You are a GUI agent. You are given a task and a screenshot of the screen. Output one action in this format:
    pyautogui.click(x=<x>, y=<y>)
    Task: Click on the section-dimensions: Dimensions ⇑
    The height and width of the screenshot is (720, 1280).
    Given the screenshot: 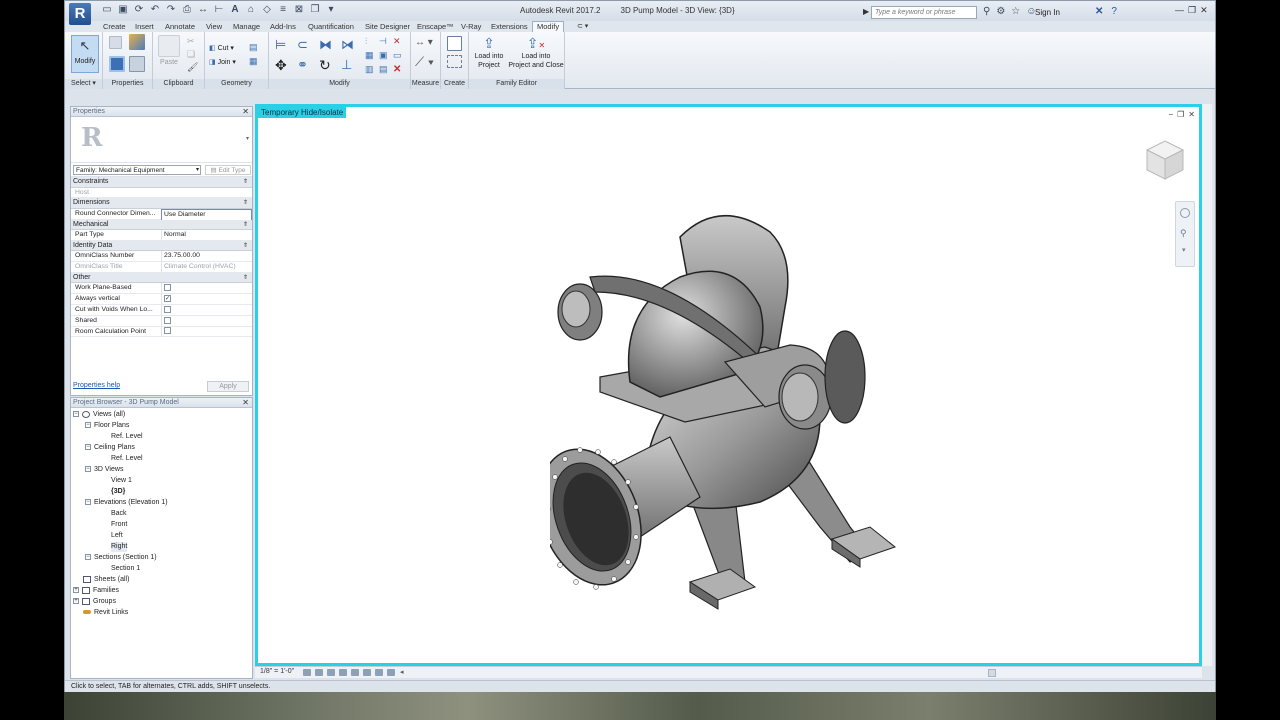 What is the action you would take?
    pyautogui.click(x=161, y=203)
    